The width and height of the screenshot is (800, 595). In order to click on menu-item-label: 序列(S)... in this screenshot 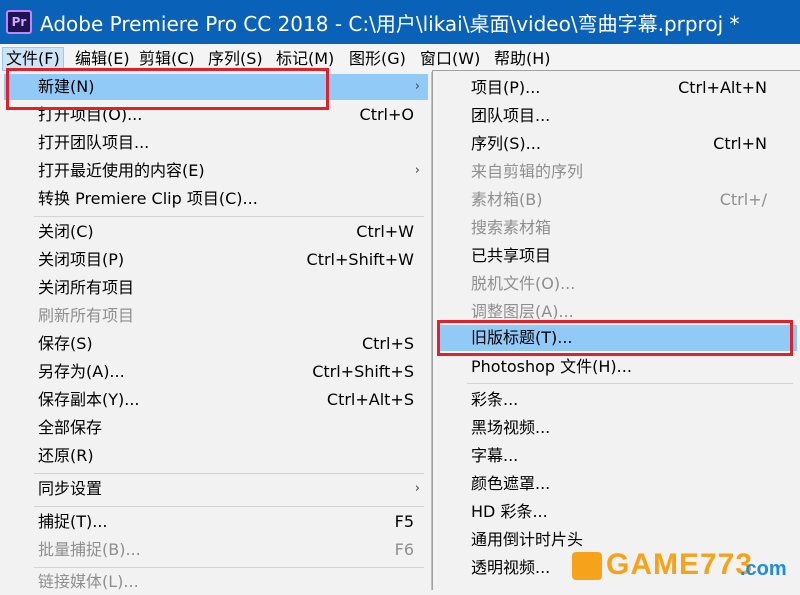, I will do `click(506, 143)`.